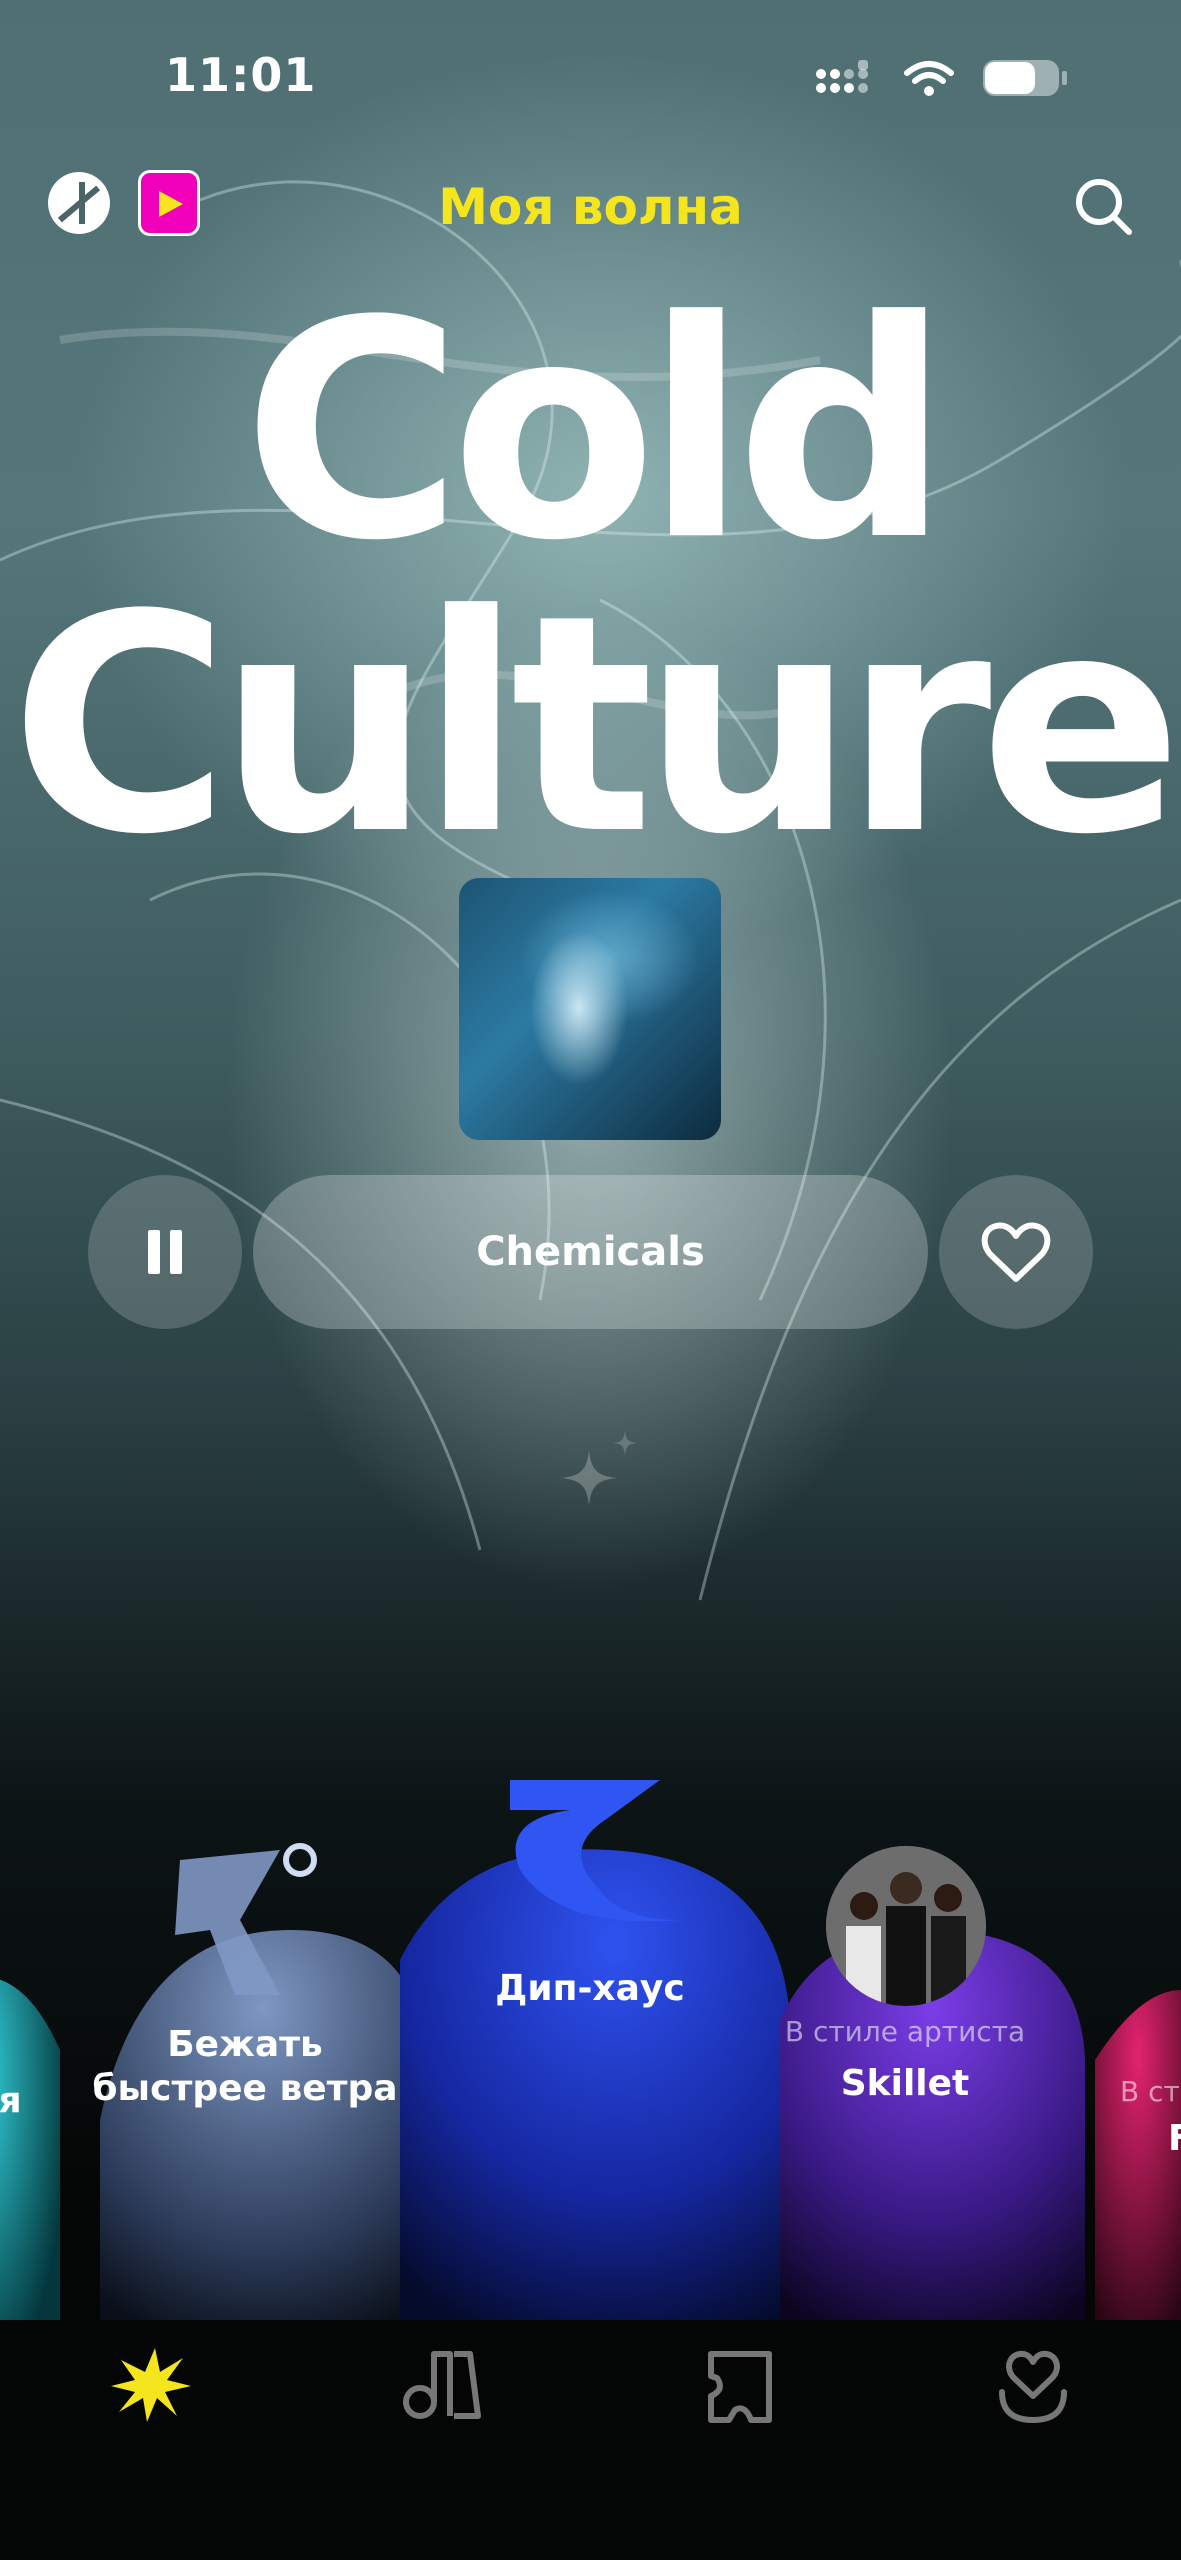 The width and height of the screenshot is (1181, 2560). I want to click on player-controls: Chemicals, so click(590, 1252).